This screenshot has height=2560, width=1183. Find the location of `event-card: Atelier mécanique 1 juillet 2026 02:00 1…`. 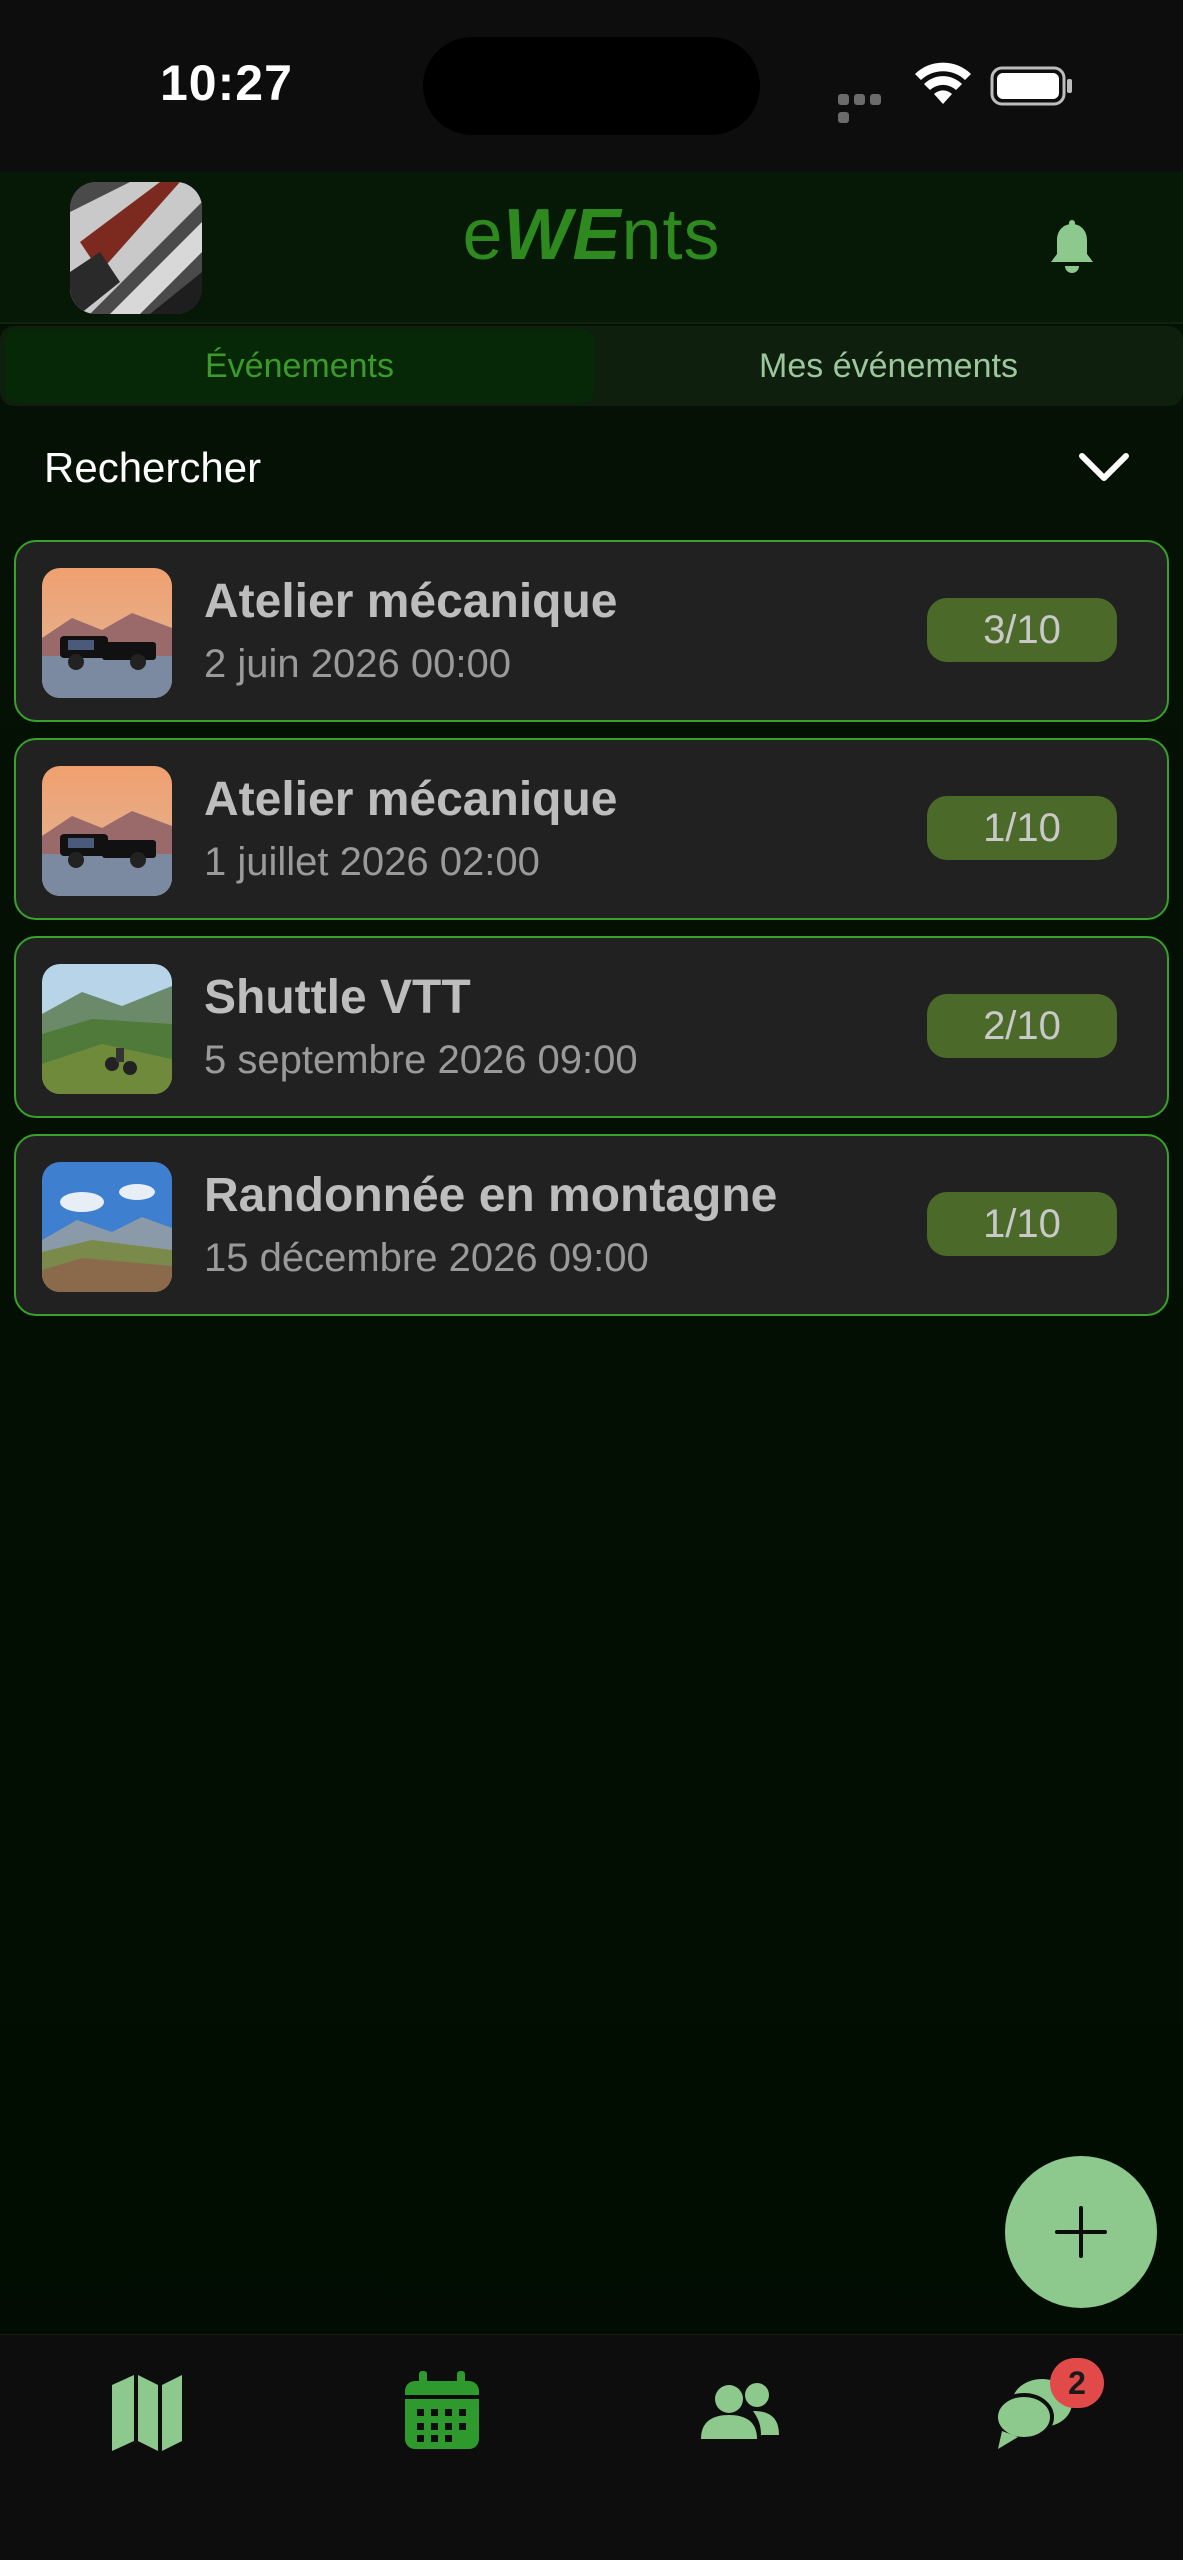

event-card: Atelier mécanique 1 juillet 2026 02:00 1… is located at coordinates (591, 829).